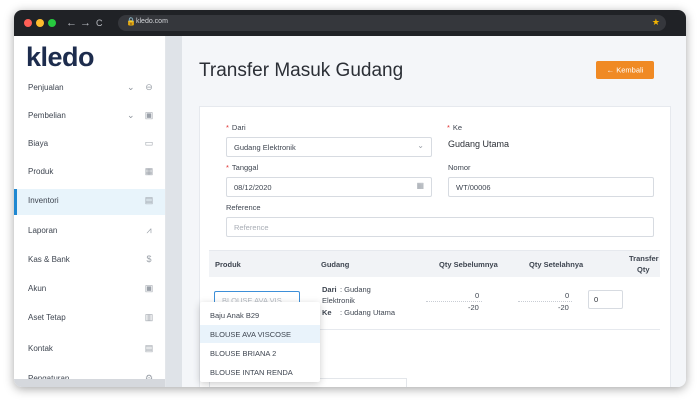 This screenshot has width=700, height=404. Describe the element at coordinates (455, 127) in the screenshot. I see `ke-label: * Ke` at that location.